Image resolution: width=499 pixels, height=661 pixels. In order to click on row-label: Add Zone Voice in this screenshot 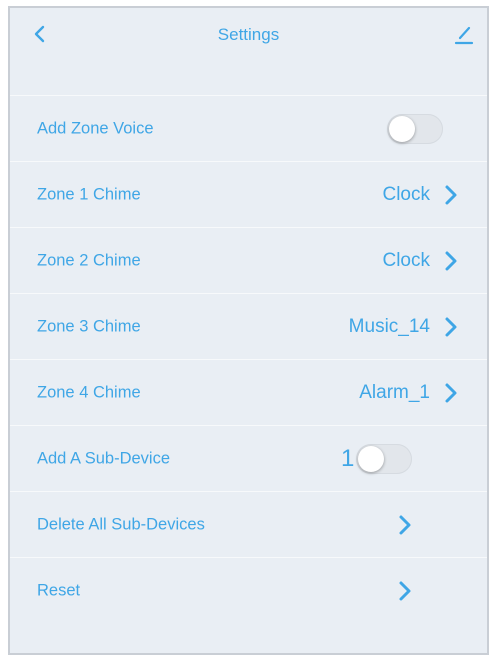, I will do `click(95, 128)`.